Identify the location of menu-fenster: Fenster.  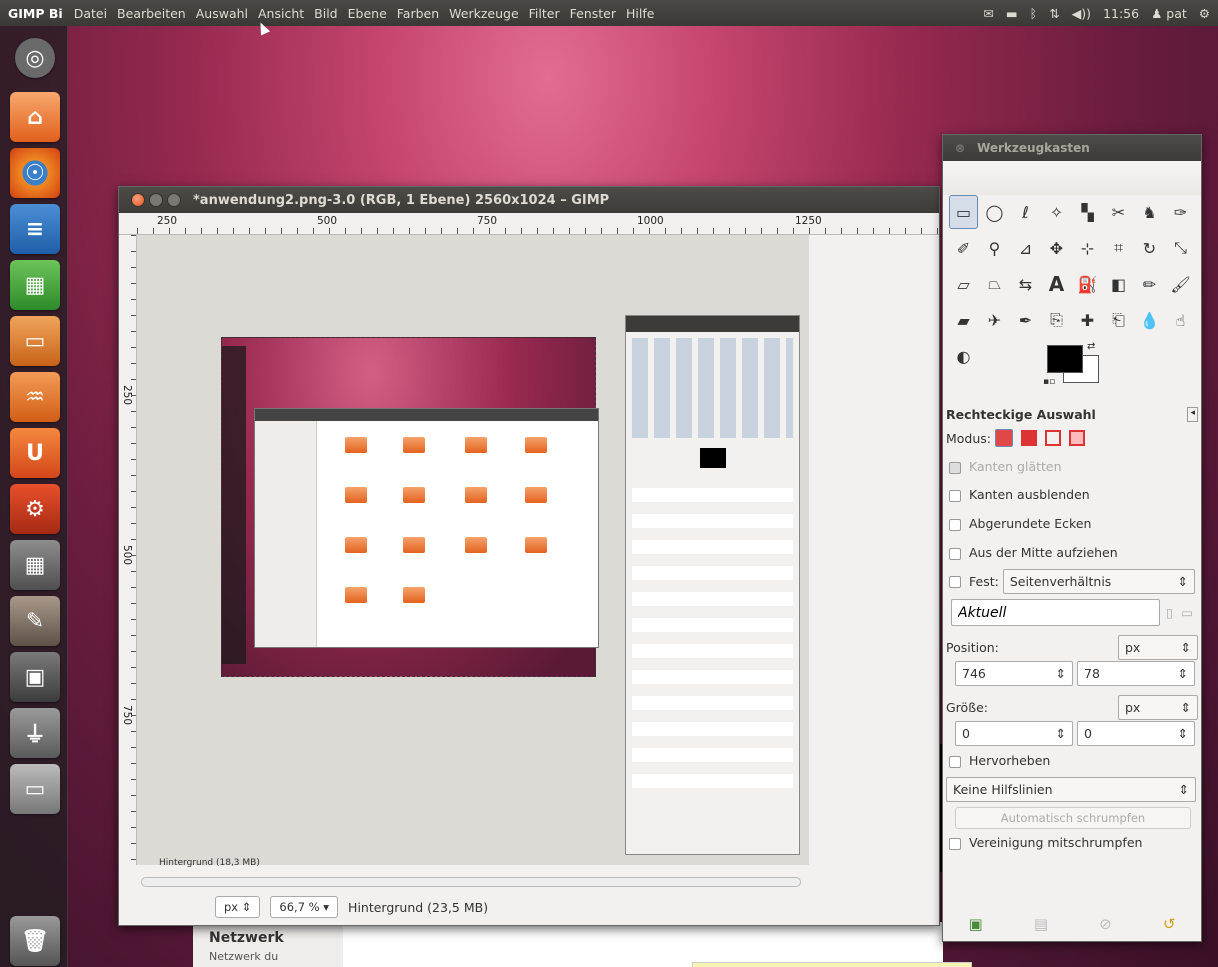
(593, 13).